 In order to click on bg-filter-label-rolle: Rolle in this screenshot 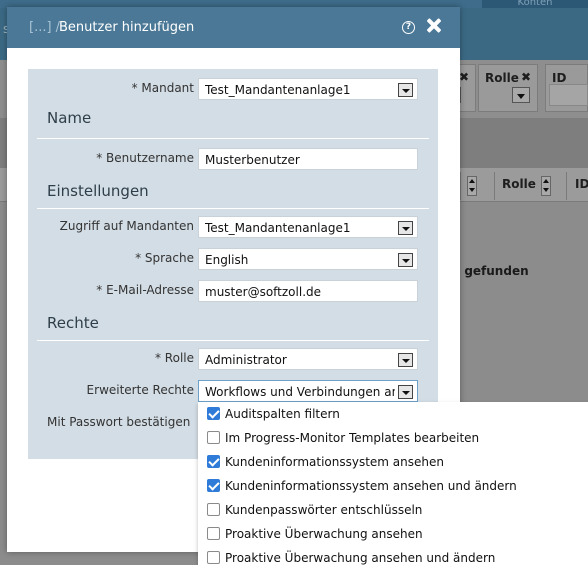, I will do `click(502, 78)`.